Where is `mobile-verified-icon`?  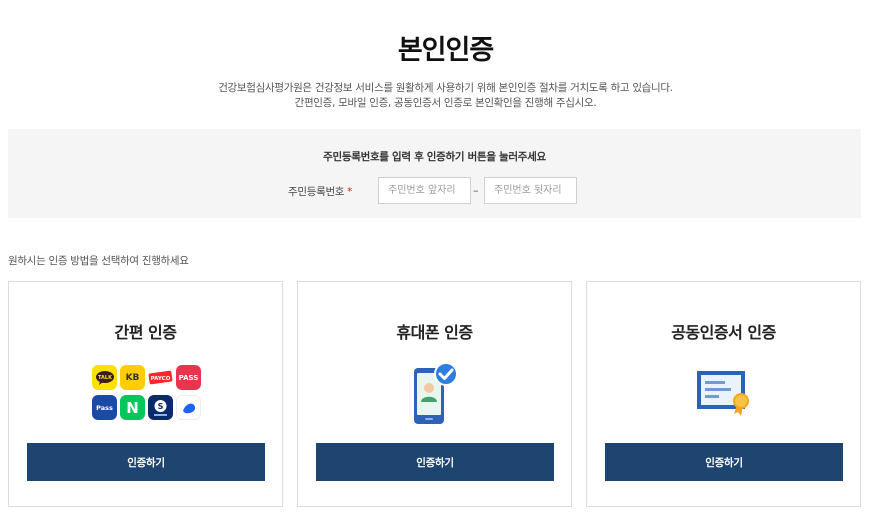 mobile-verified-icon is located at coordinates (436, 393).